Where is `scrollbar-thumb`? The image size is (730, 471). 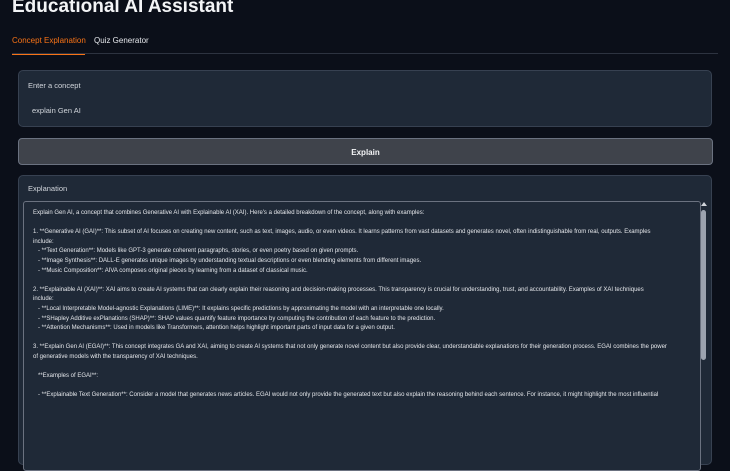 scrollbar-thumb is located at coordinates (703, 285).